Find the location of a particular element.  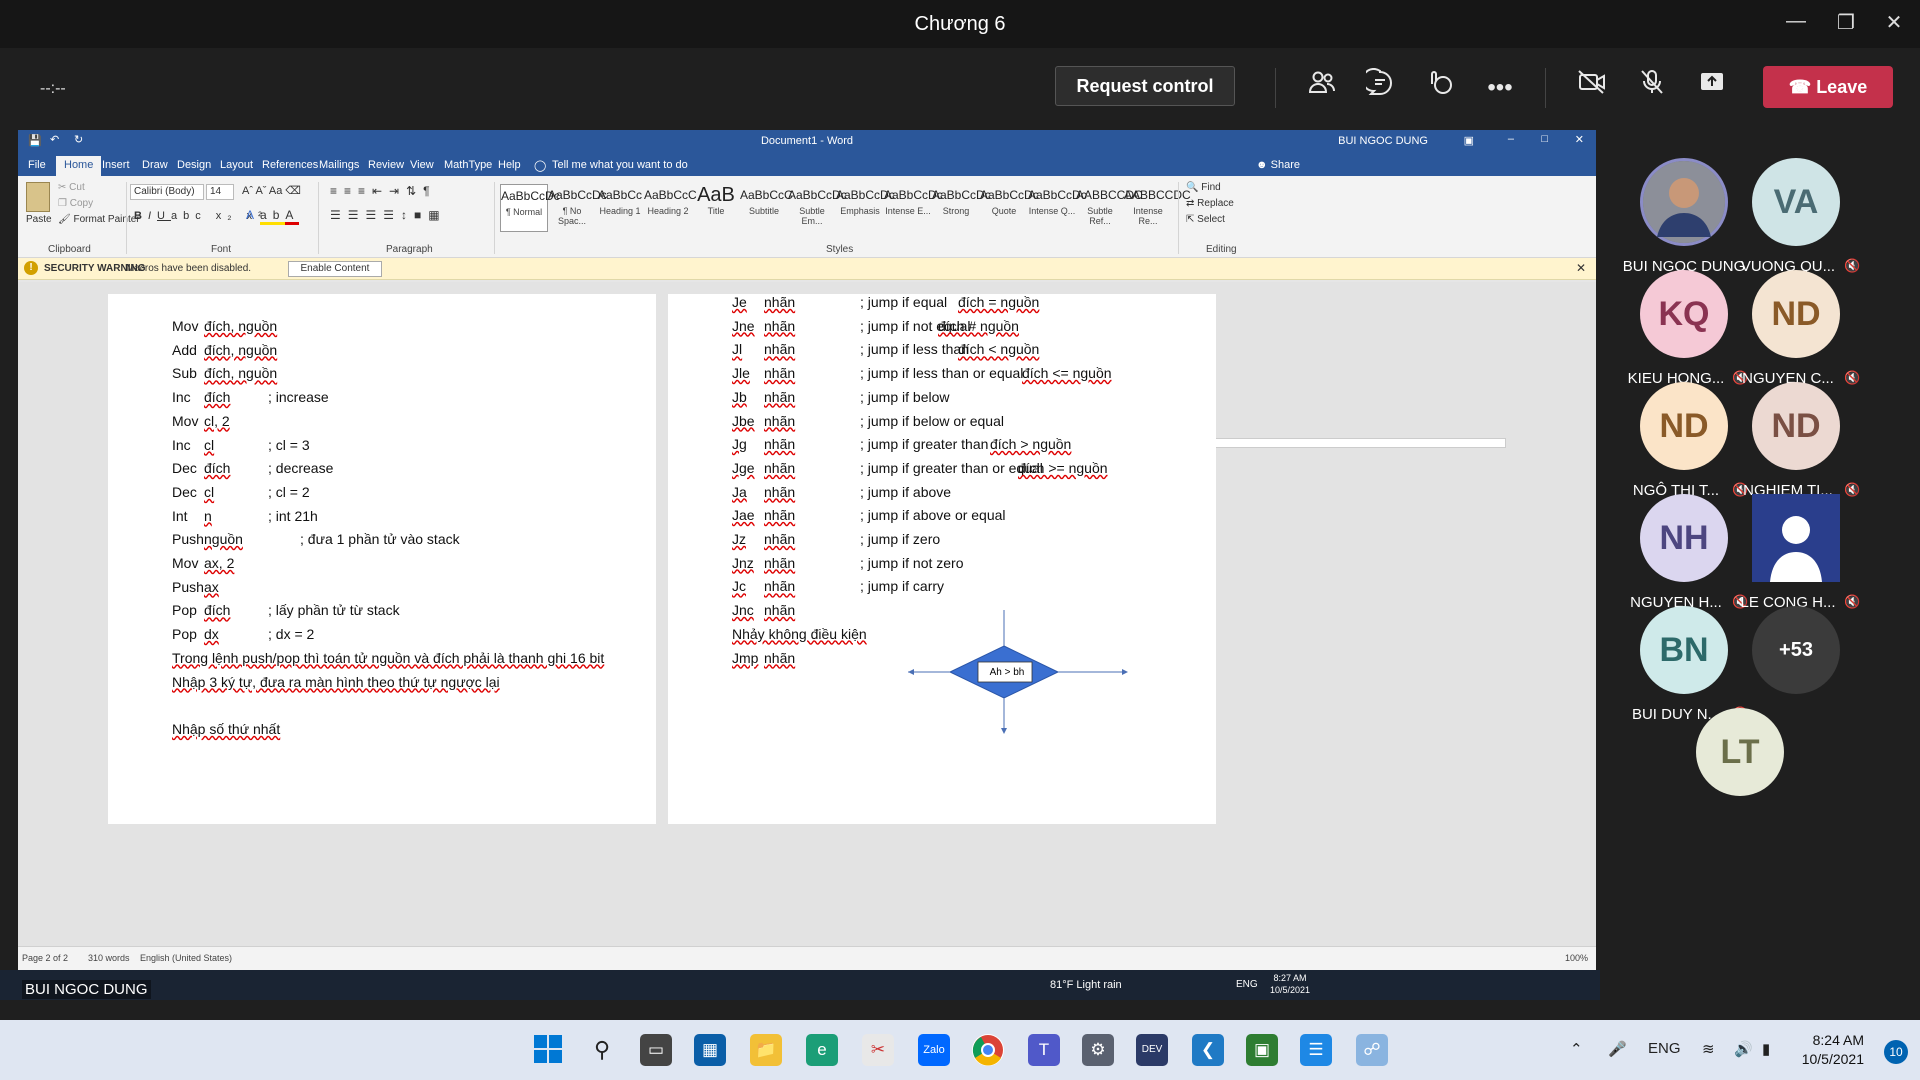

settings-icon: ⚙ is located at coordinates (1098, 1050).